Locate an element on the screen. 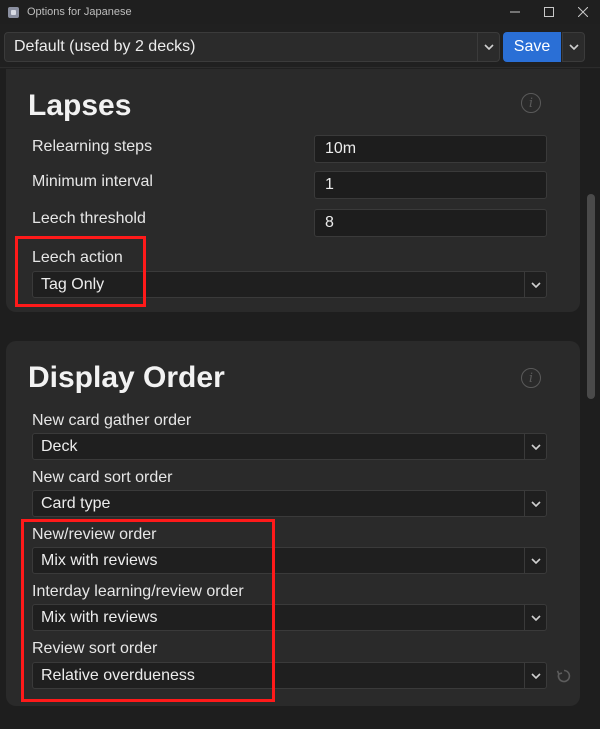 This screenshot has height=729, width=600. close-icon is located at coordinates (583, 12).